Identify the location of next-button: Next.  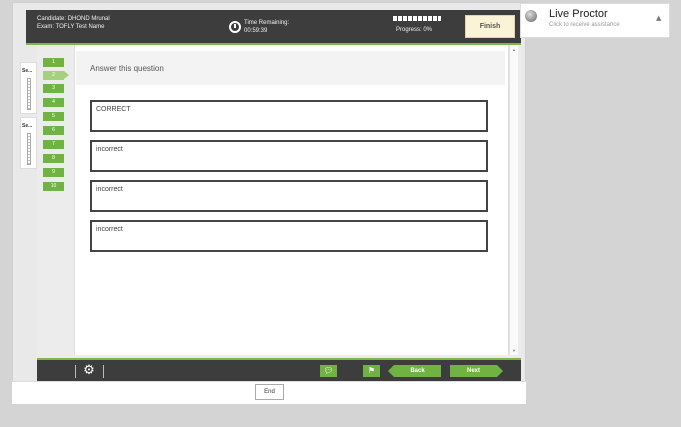
(476, 371).